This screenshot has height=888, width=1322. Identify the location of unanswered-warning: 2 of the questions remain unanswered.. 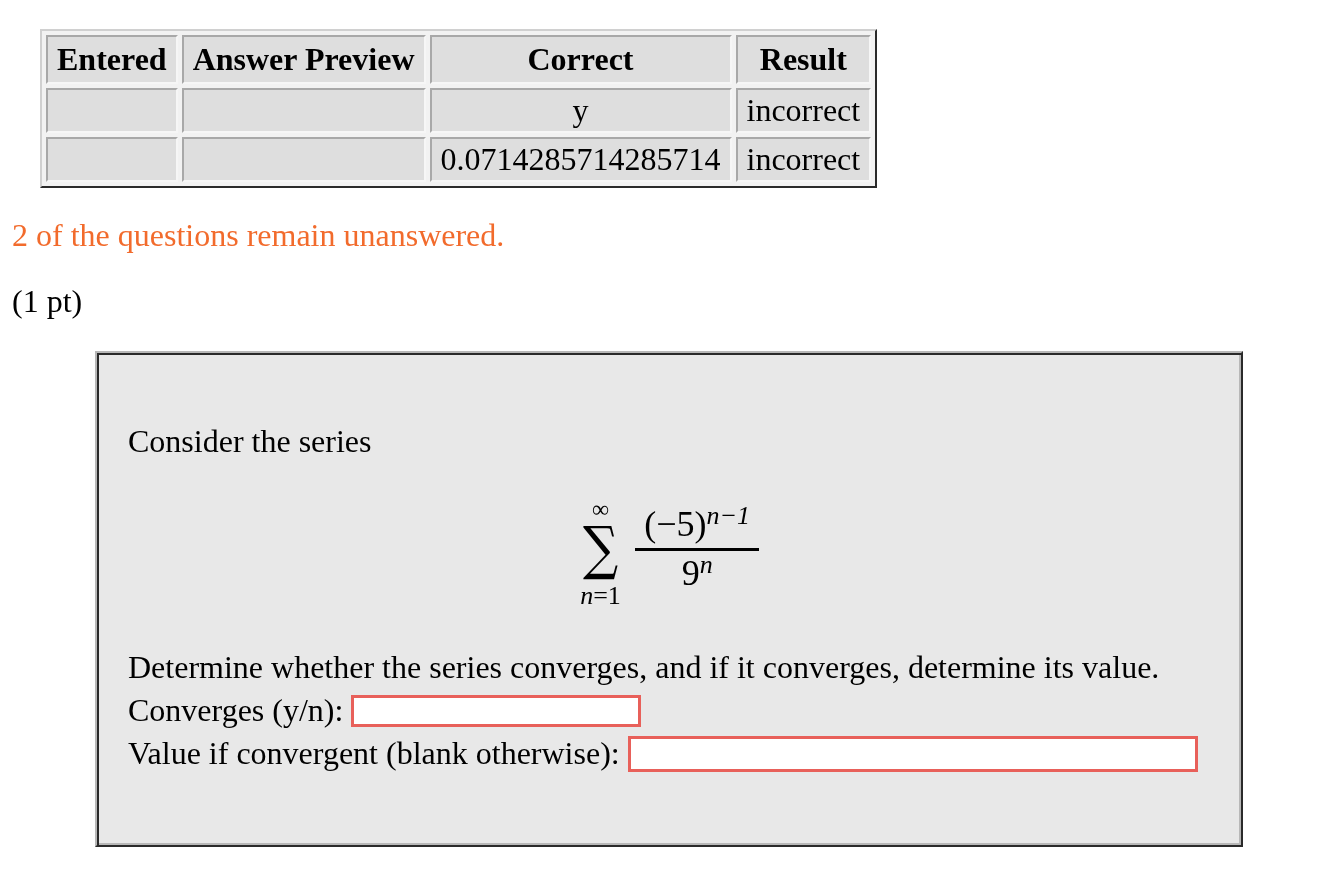
(258, 235).